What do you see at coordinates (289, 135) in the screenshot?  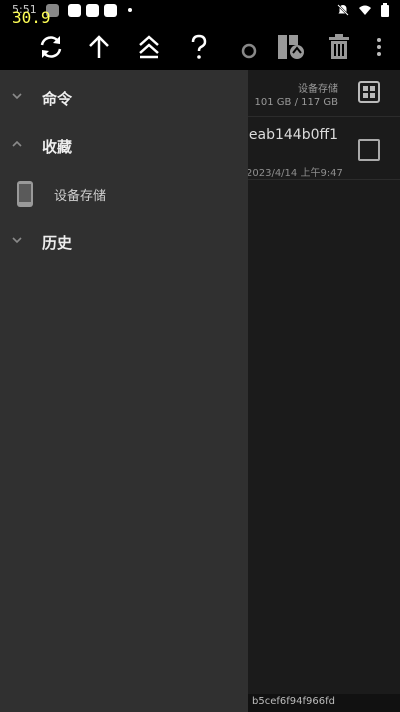 I see `file-name: 0eab144b0ff1` at bounding box center [289, 135].